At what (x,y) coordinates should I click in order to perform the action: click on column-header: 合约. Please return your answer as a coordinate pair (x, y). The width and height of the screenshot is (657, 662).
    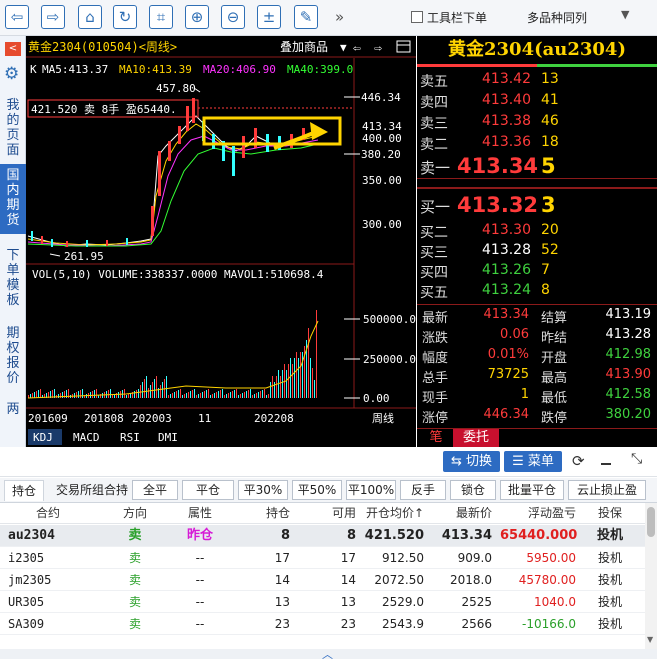
    Looking at the image, I should click on (66, 513).